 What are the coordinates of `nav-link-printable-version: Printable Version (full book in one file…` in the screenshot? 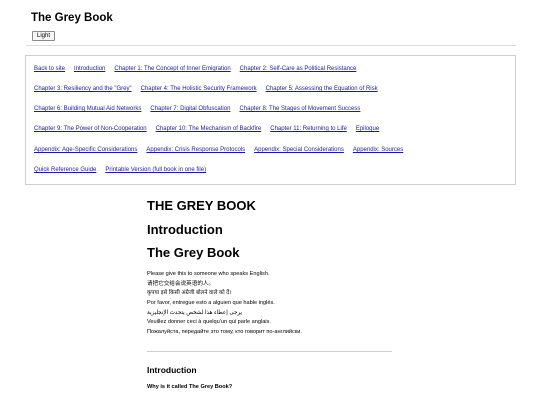 It's located at (155, 170).